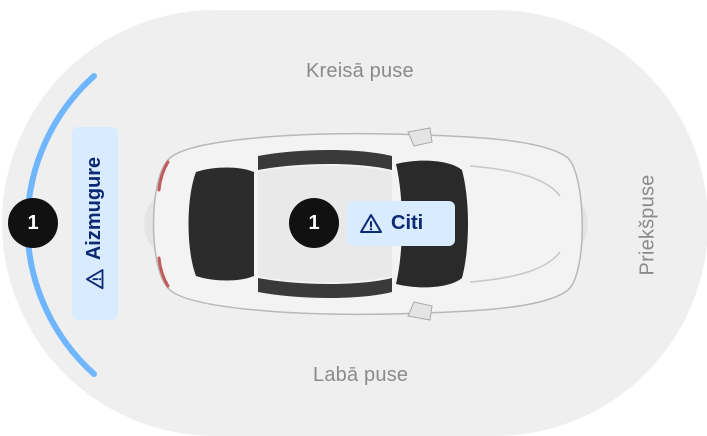 The height and width of the screenshot is (436, 707). What do you see at coordinates (647, 225) in the screenshot?
I see `zone-label-front: Priekšpuse` at bounding box center [647, 225].